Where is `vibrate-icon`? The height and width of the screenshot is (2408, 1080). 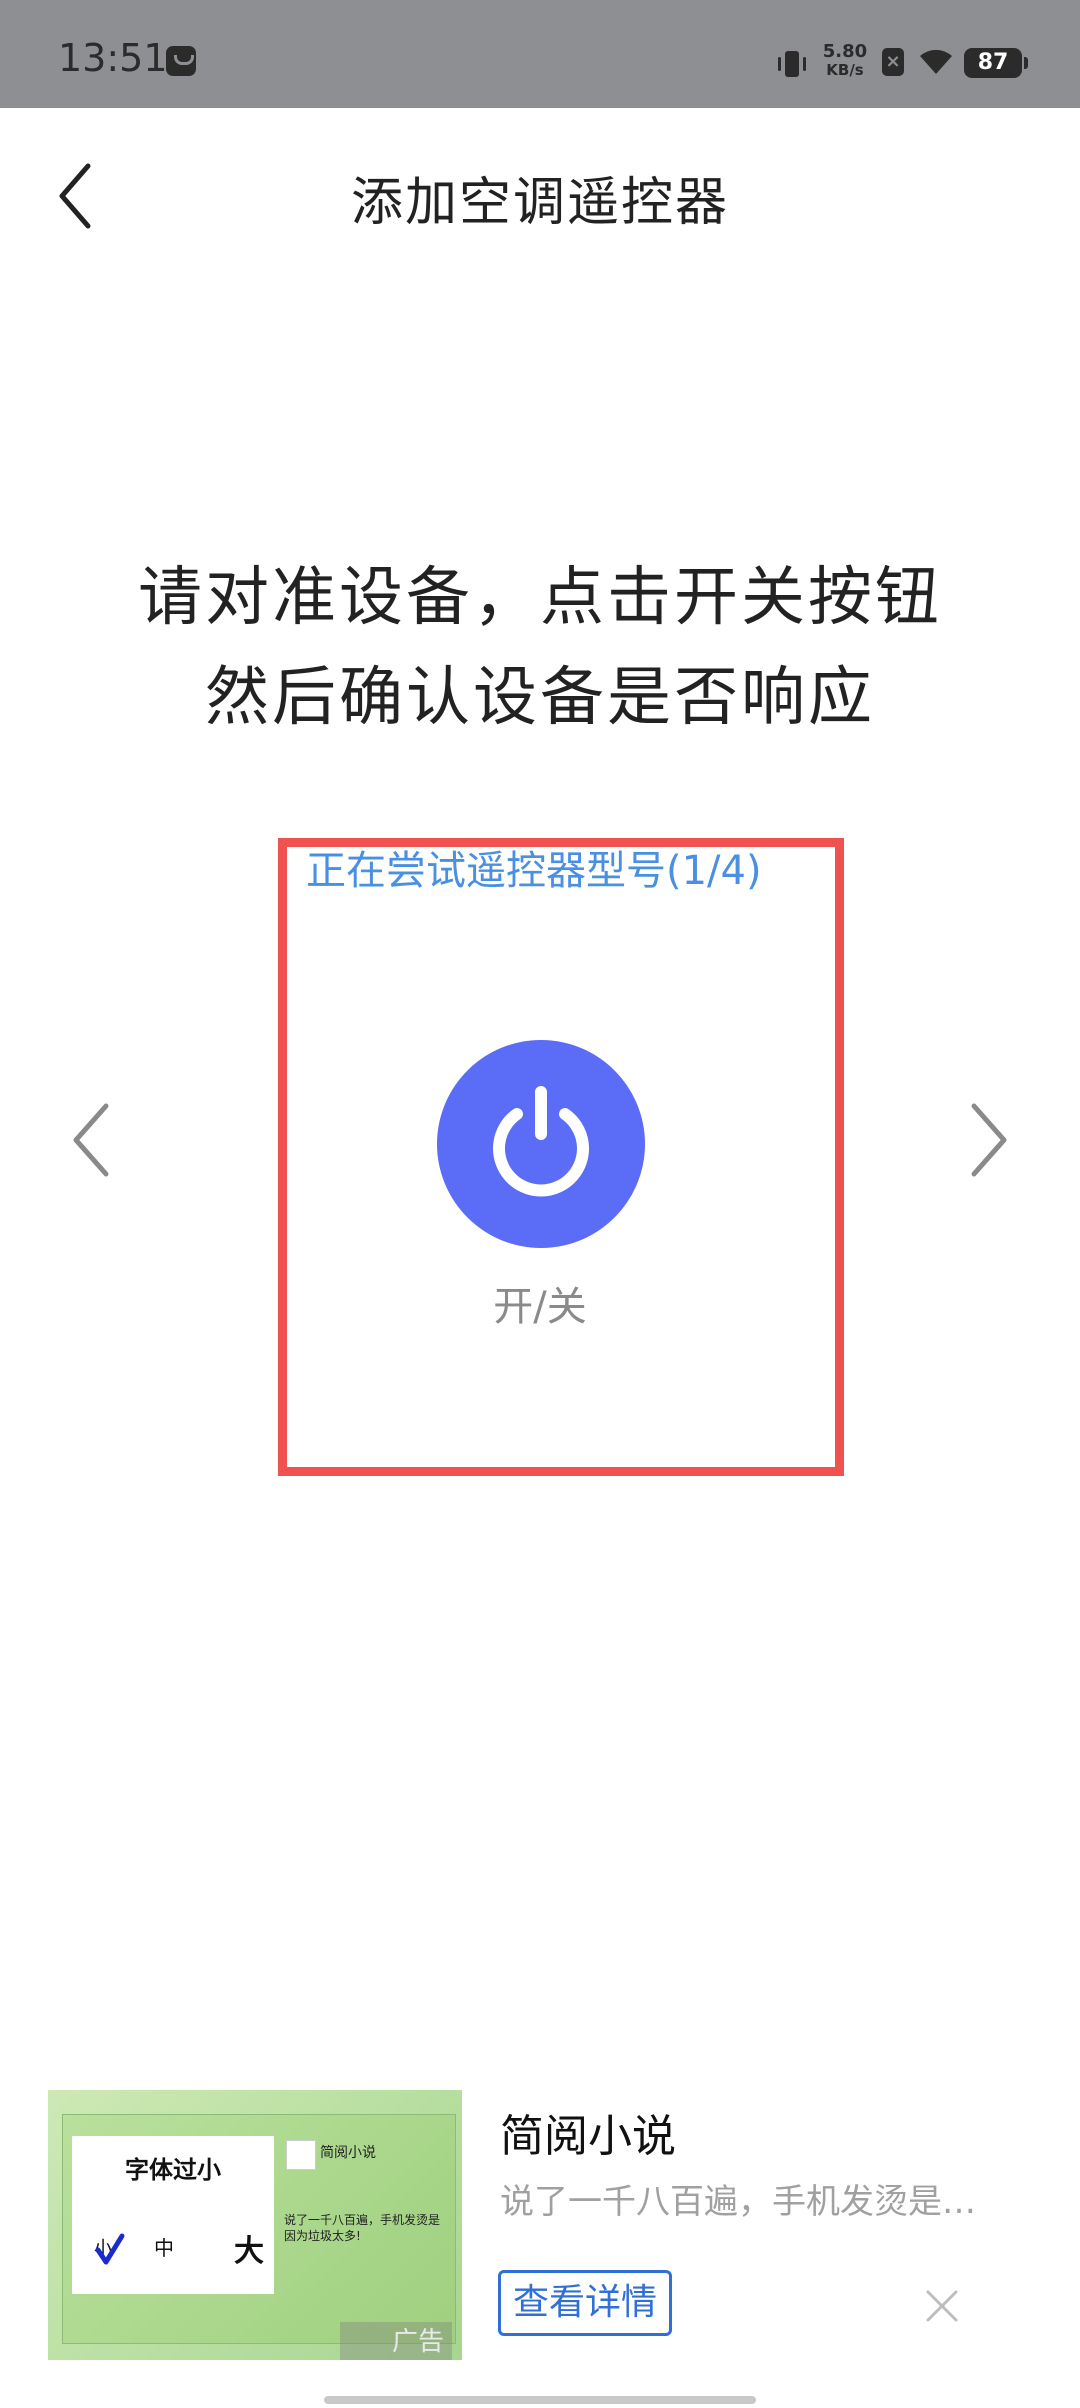
vibrate-icon is located at coordinates (792, 64).